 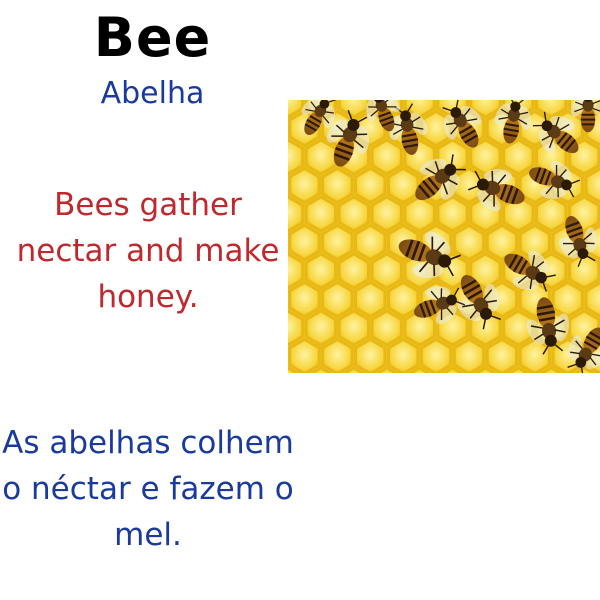 What do you see at coordinates (152, 37) in the screenshot?
I see `page-title: Bee` at bounding box center [152, 37].